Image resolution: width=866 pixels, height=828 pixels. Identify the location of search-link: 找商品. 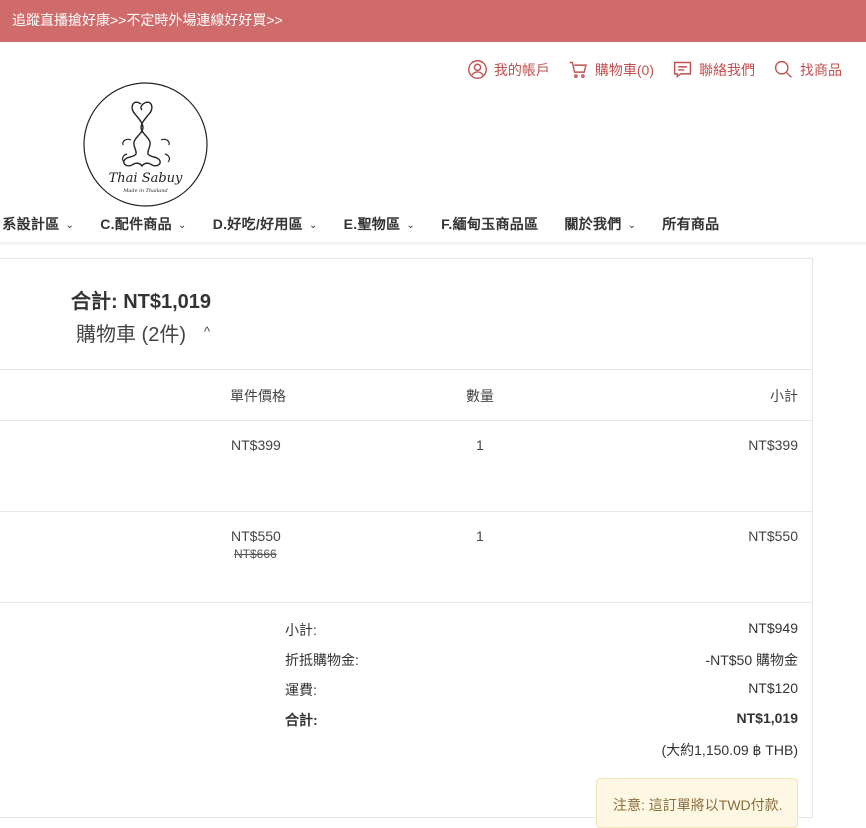
(807, 69).